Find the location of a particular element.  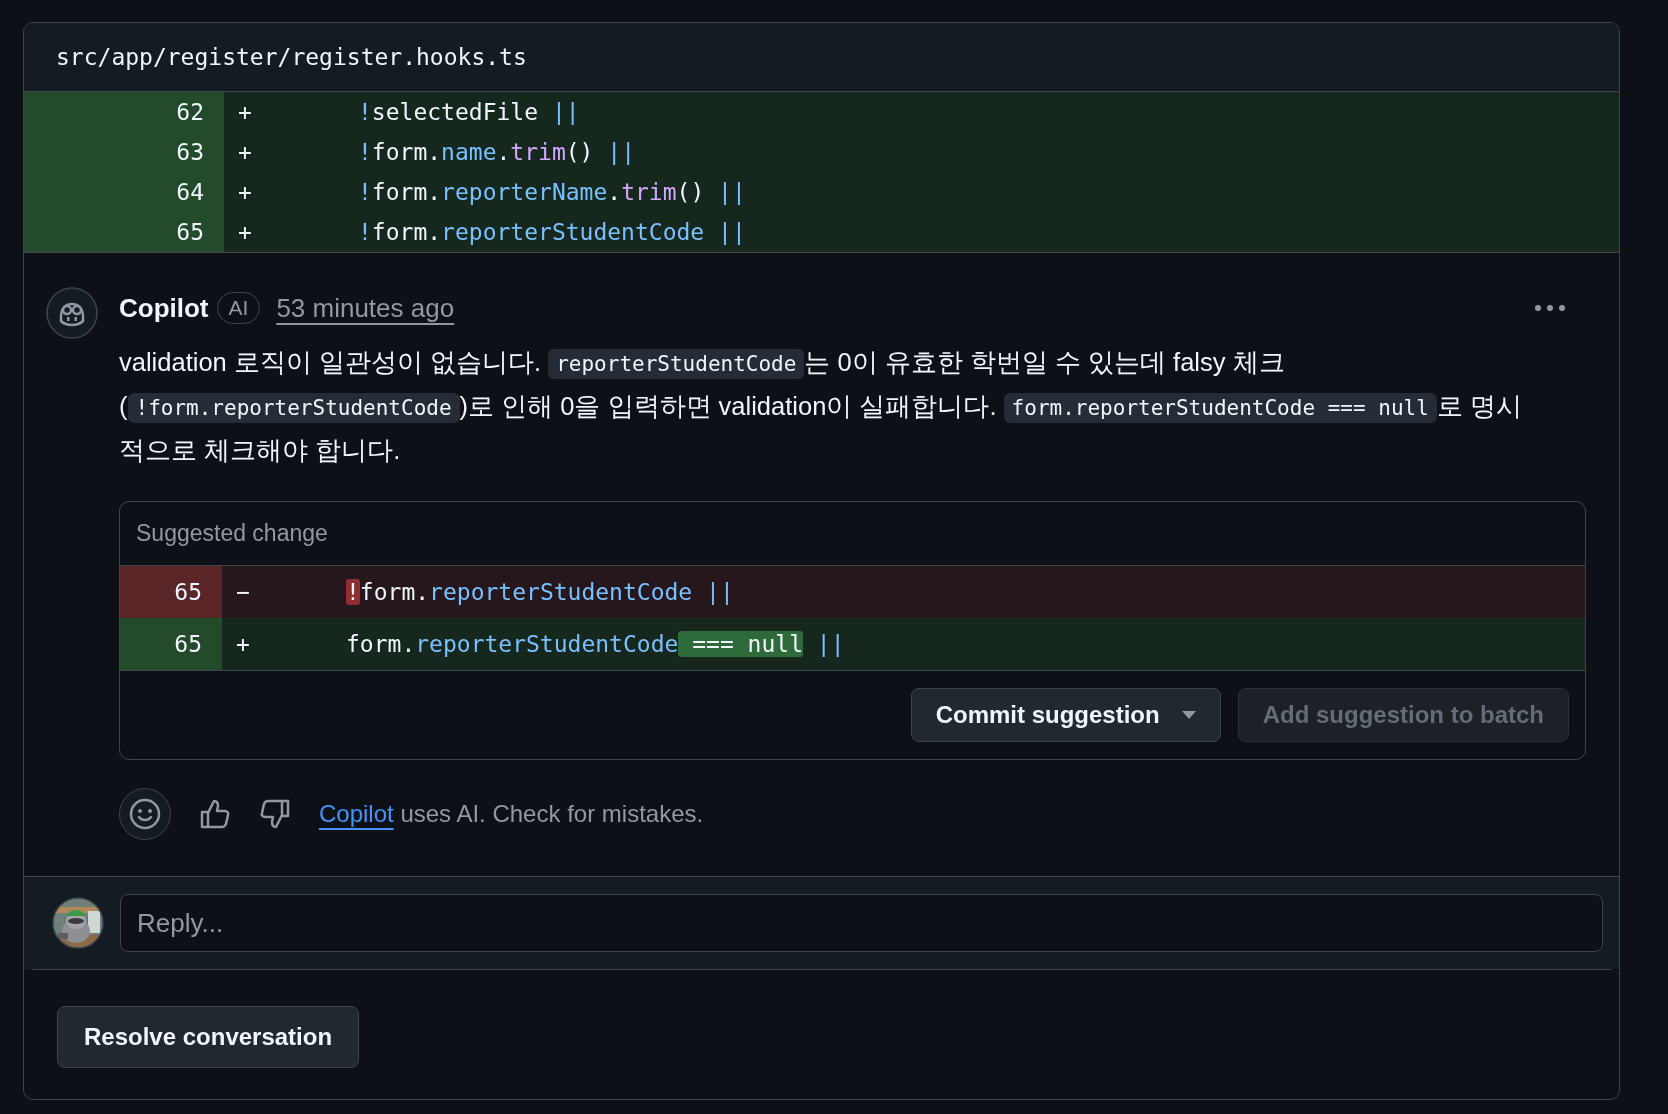

emoji-button is located at coordinates (145, 814).